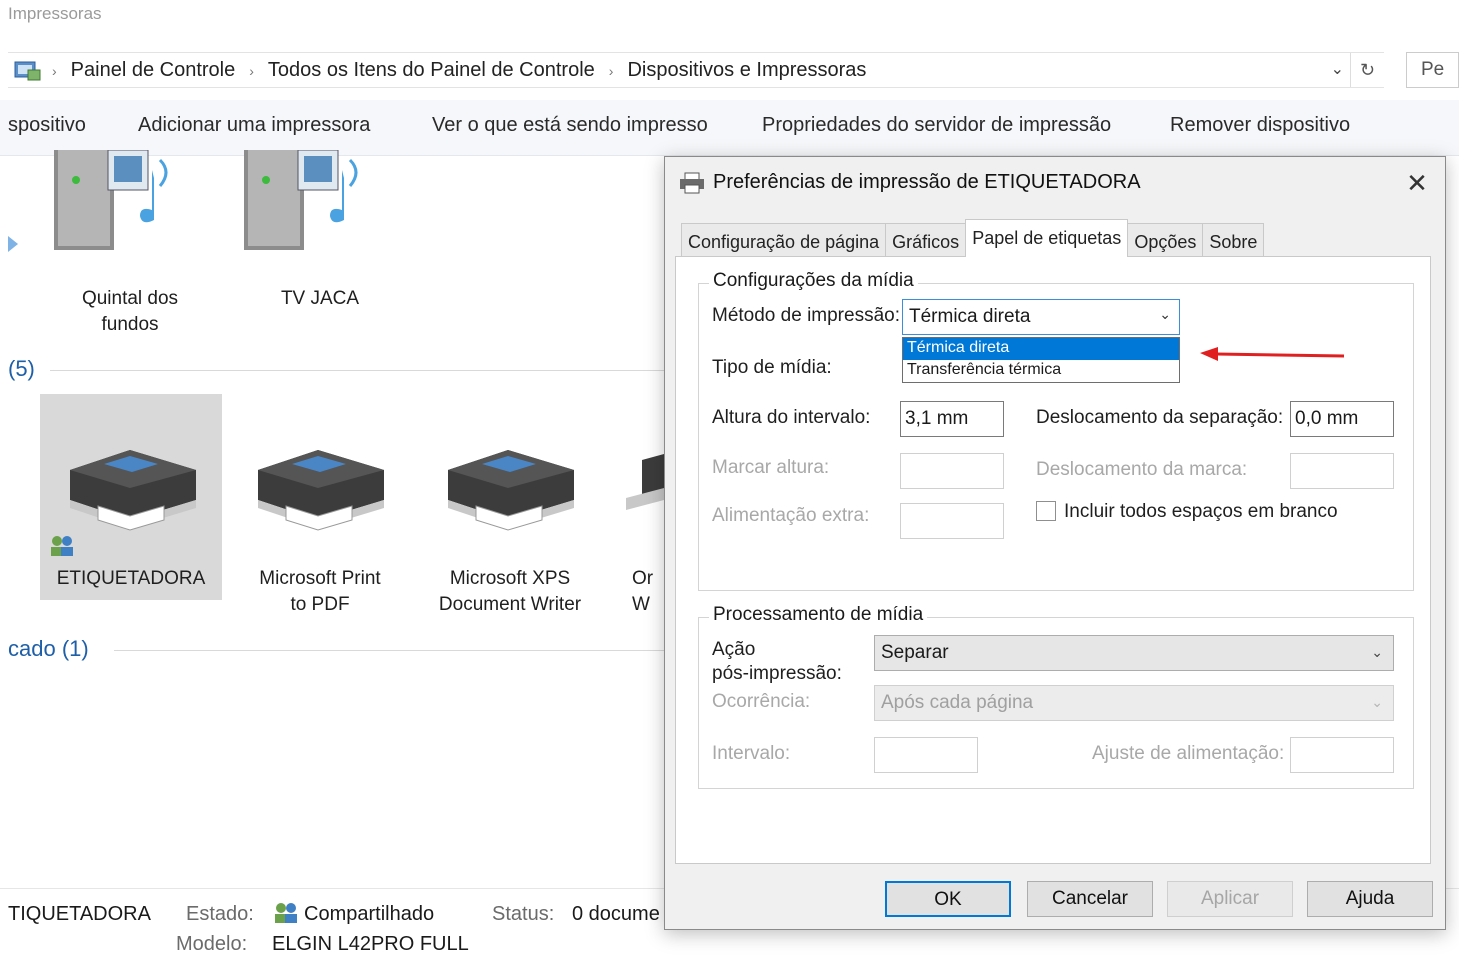  I want to click on breadcrumb-control-panel: Painel de Controle, so click(153, 70).